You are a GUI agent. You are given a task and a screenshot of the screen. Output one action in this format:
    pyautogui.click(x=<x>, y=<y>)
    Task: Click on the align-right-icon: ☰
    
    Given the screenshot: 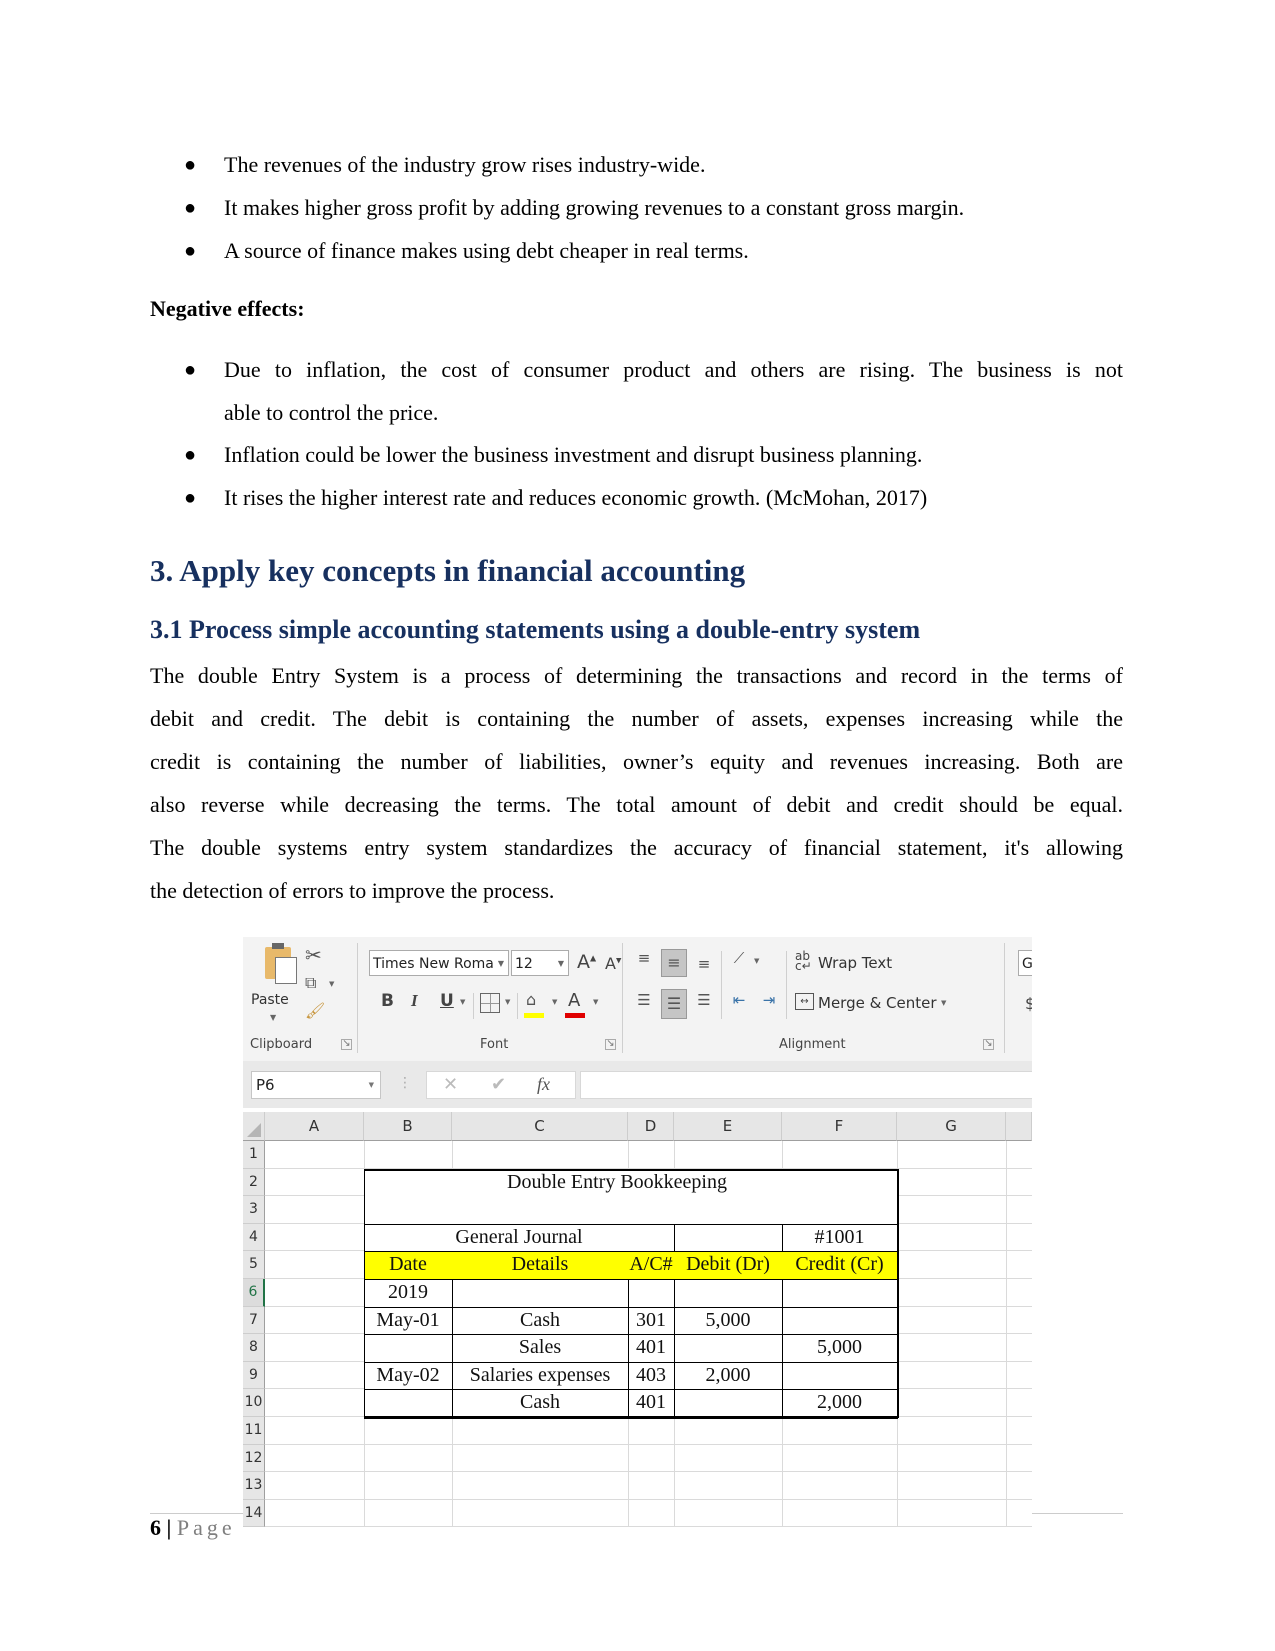 What is the action you would take?
    pyautogui.click(x=704, y=1000)
    